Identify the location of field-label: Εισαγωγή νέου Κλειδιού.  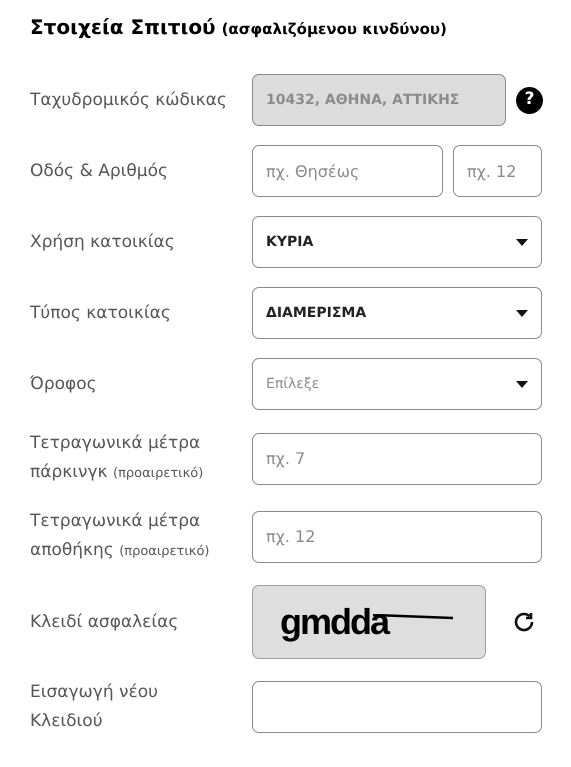
(94, 707).